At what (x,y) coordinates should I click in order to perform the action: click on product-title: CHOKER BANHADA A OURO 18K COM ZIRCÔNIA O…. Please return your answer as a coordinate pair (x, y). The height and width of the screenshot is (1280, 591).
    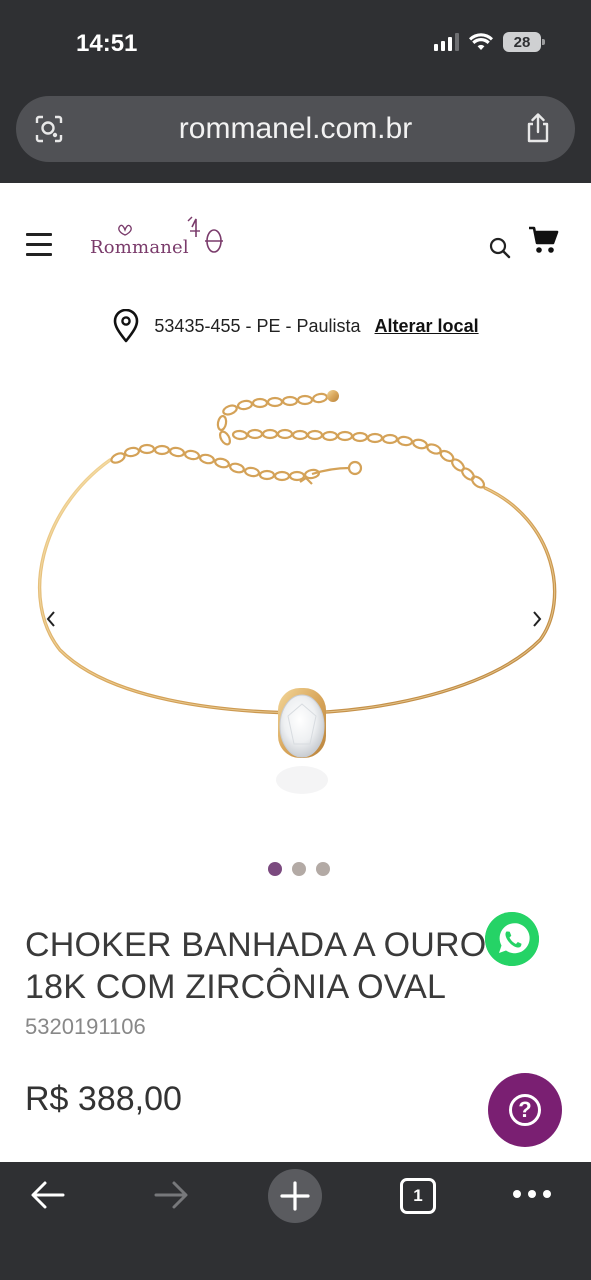
    Looking at the image, I should click on (256, 966).